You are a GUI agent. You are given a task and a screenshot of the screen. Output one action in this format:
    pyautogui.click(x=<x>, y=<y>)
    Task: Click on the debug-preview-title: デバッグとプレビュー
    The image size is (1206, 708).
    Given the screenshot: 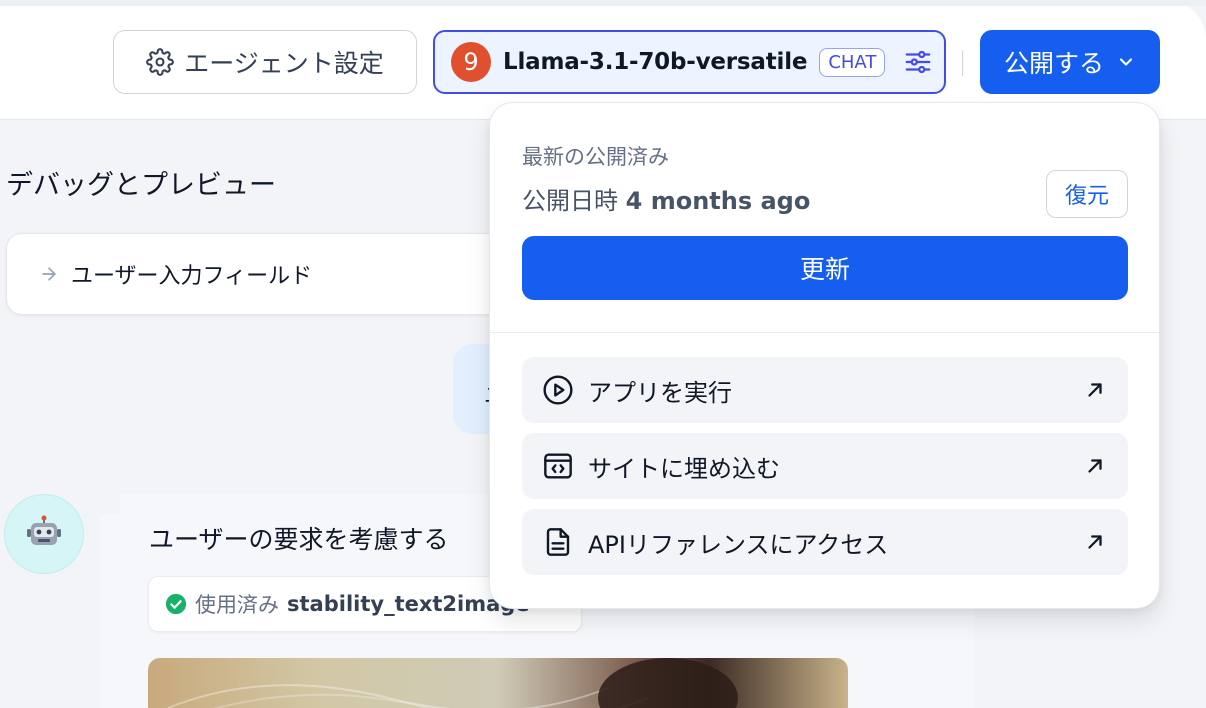 What is the action you would take?
    pyautogui.click(x=141, y=185)
    